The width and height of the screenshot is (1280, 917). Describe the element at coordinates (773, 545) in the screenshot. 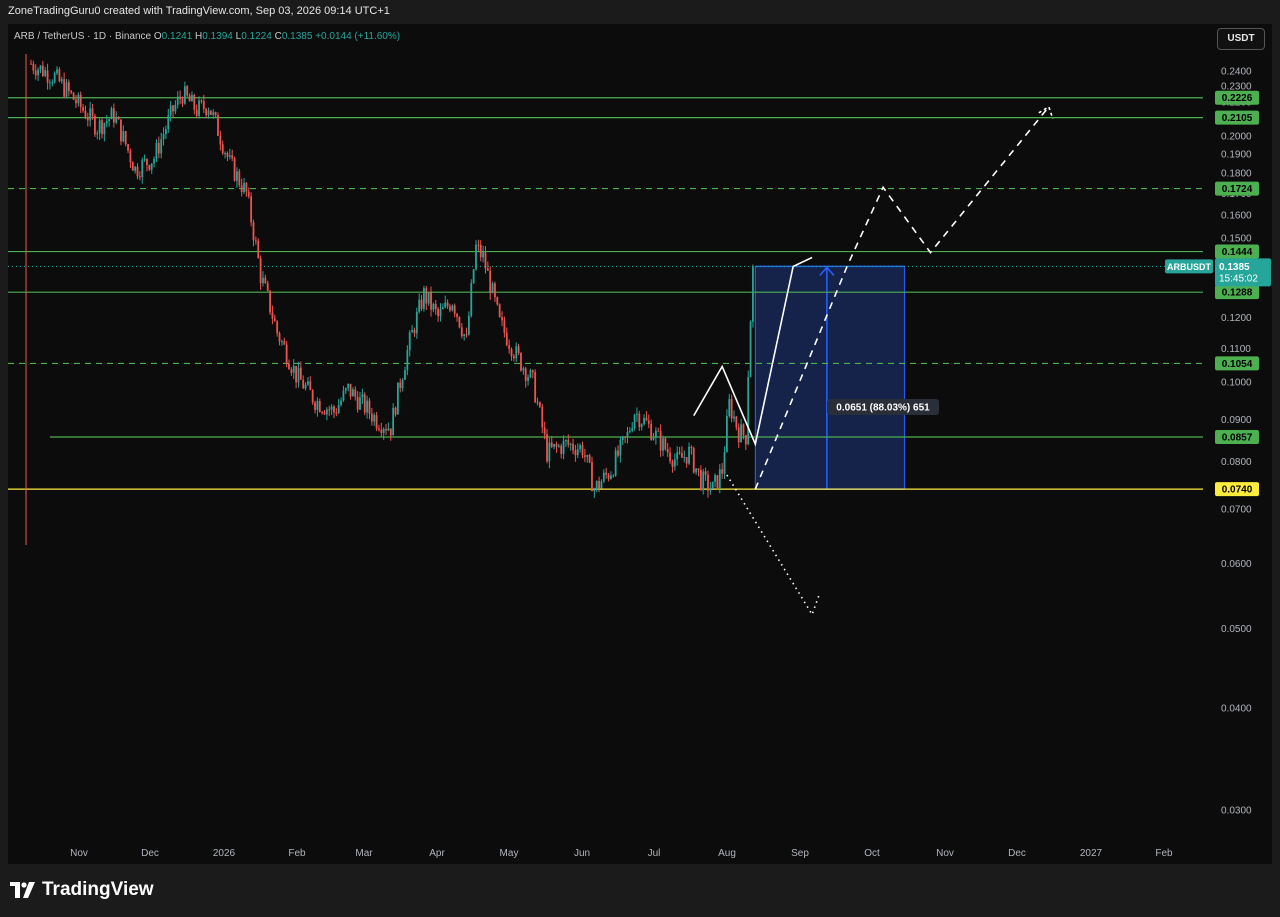

I see `breakdown-path` at that location.